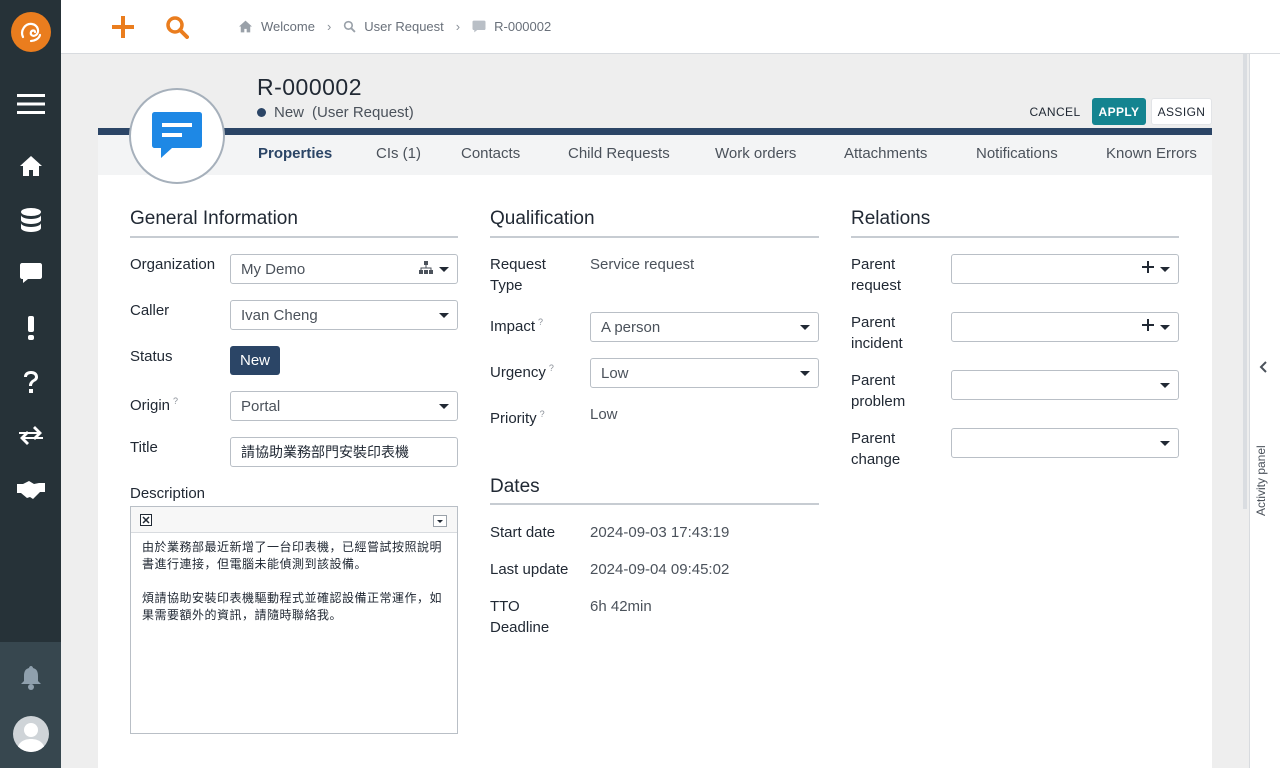  What do you see at coordinates (426, 270) in the screenshot?
I see `hierarchy-icon` at bounding box center [426, 270].